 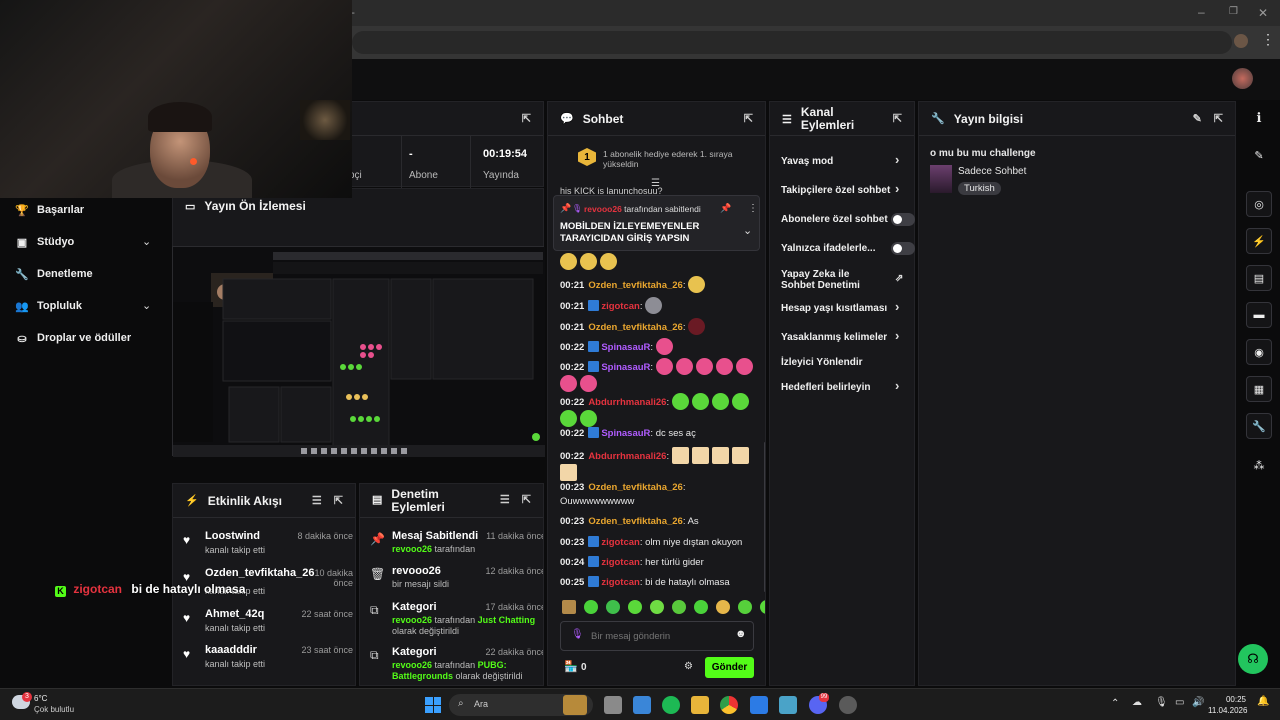 What do you see at coordinates (729, 667) in the screenshot?
I see `send-button: Gönder` at bounding box center [729, 667].